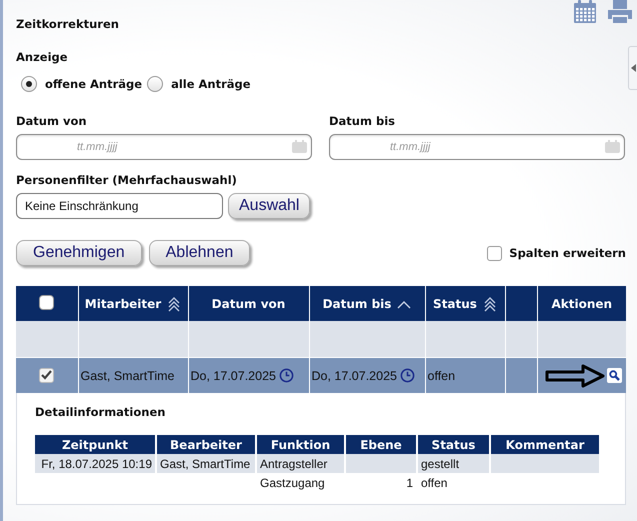  I want to click on calendar-icon, so click(585, 12).